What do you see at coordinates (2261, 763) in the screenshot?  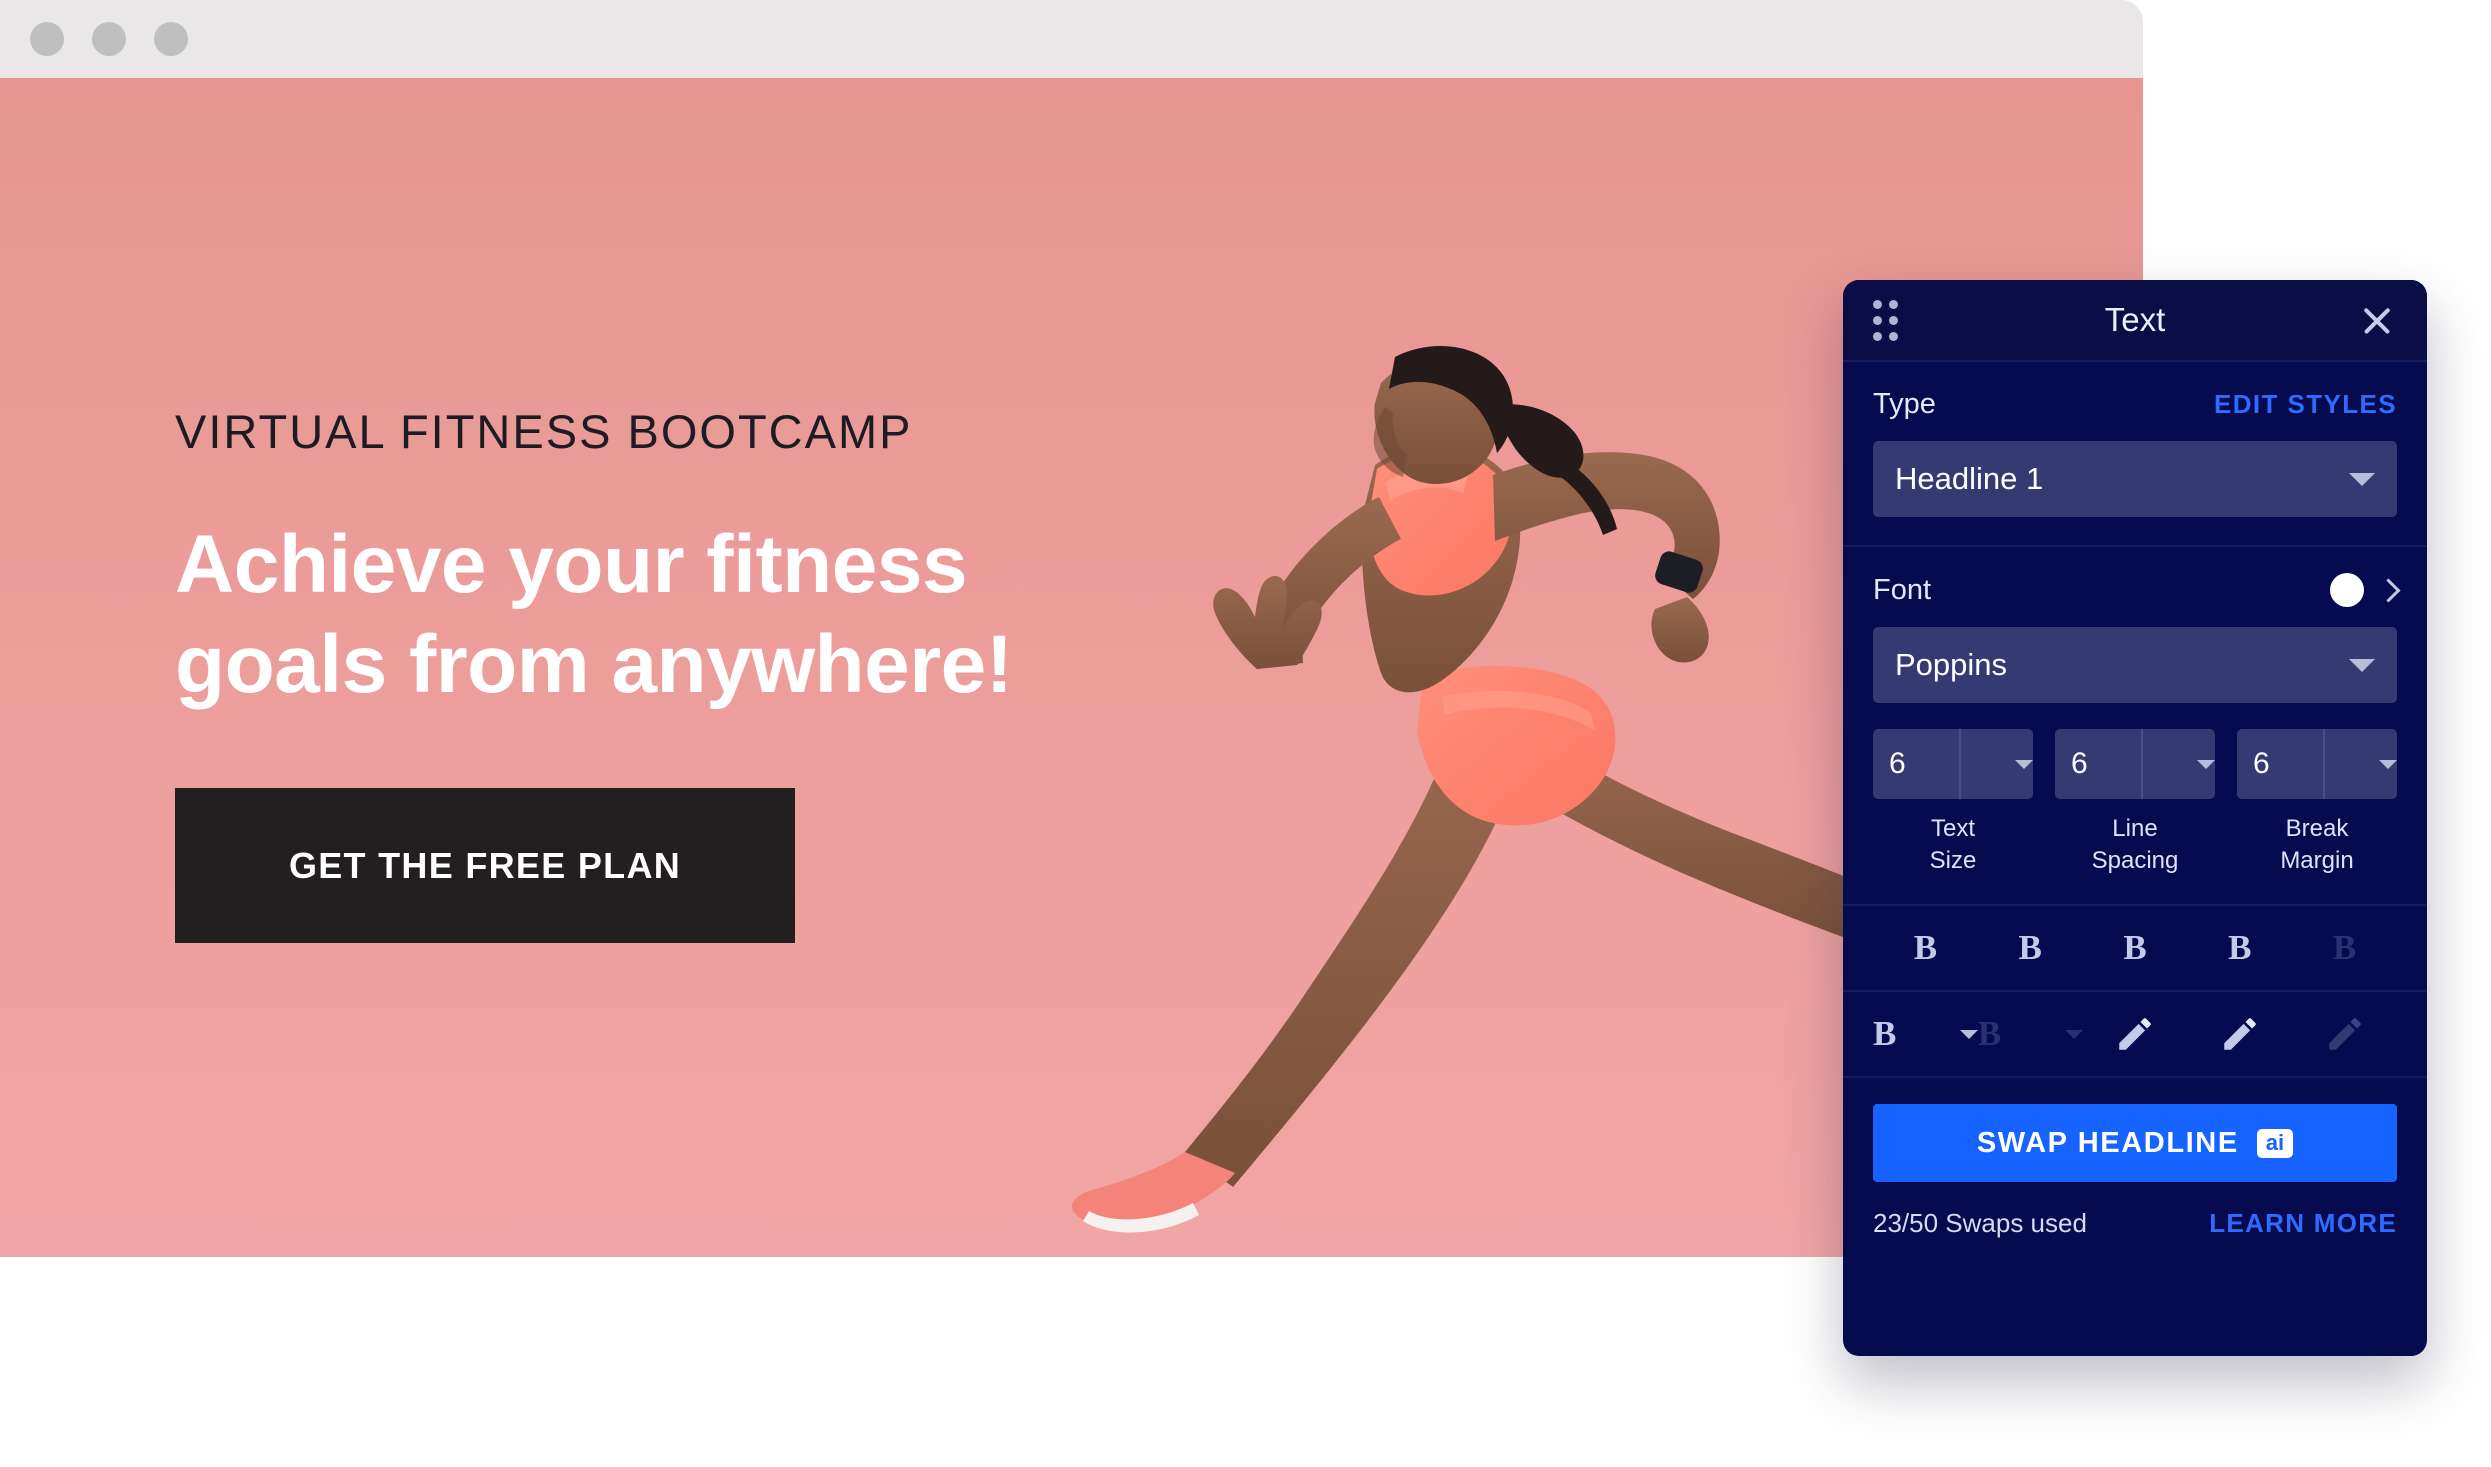 I see `break-margin-value: 6` at bounding box center [2261, 763].